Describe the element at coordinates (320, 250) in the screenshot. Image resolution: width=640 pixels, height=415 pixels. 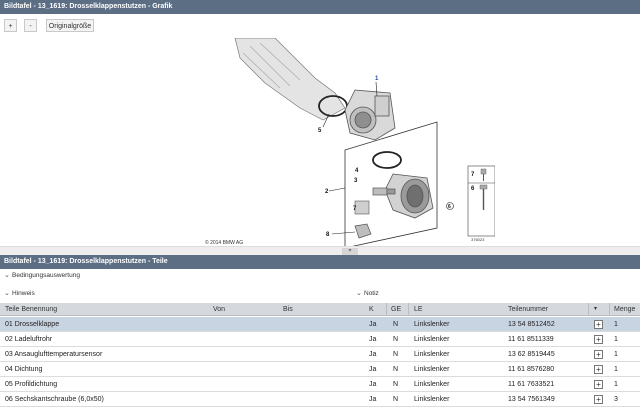
I see `panel-splitter: ▾` at that location.